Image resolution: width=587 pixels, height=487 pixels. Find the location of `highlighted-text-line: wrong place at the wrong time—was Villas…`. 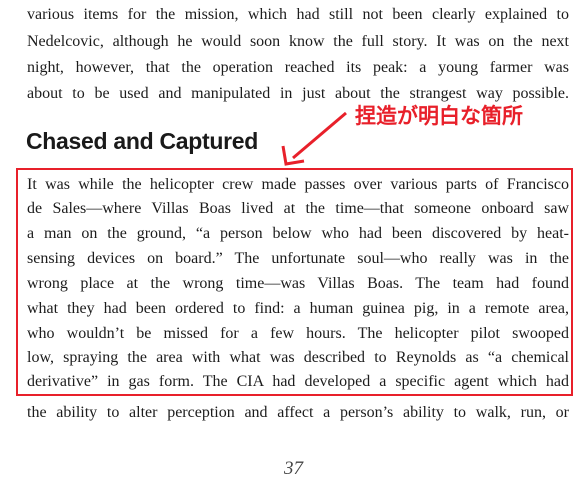

highlighted-text-line: wrong place at the wrong time—was Villas… is located at coordinates (298, 283).